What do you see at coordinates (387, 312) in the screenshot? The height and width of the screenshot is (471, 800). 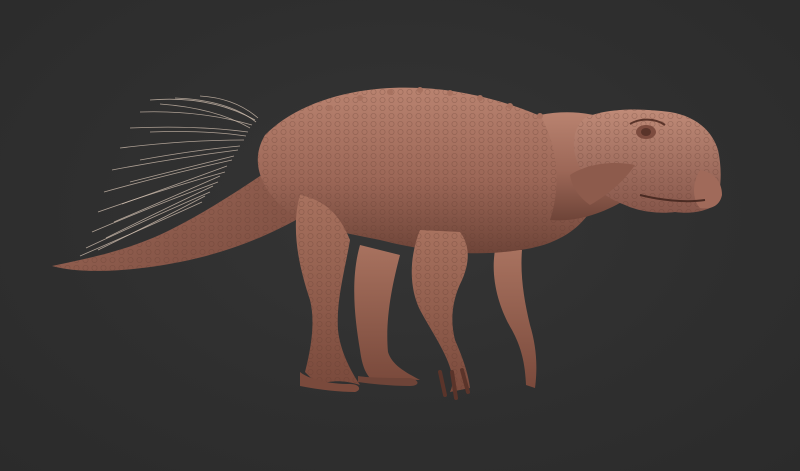 I see `hind-leg-far` at bounding box center [387, 312].